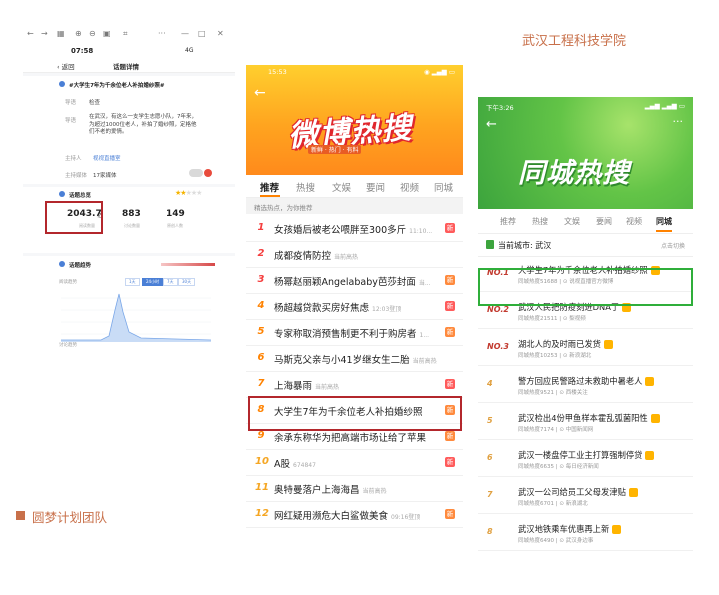  I want to click on hot-search-item: 1 女孩婚后被老公喂胖至300多斤 11:10... 新, so click(354, 228).